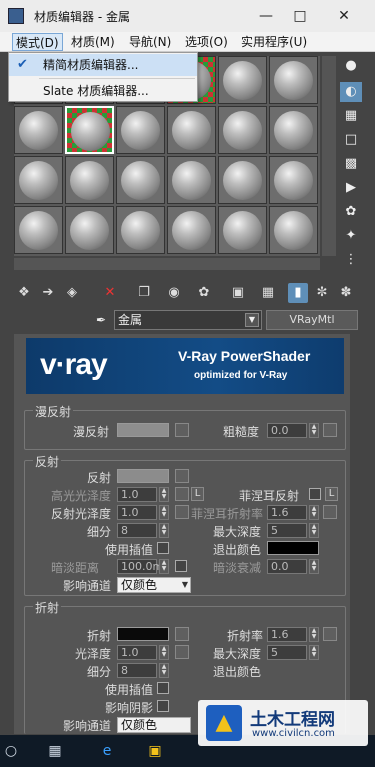 The width and height of the screenshot is (375, 767). Describe the element at coordinates (351, 140) in the screenshot. I see `uv-tiling-icon: □` at that location.